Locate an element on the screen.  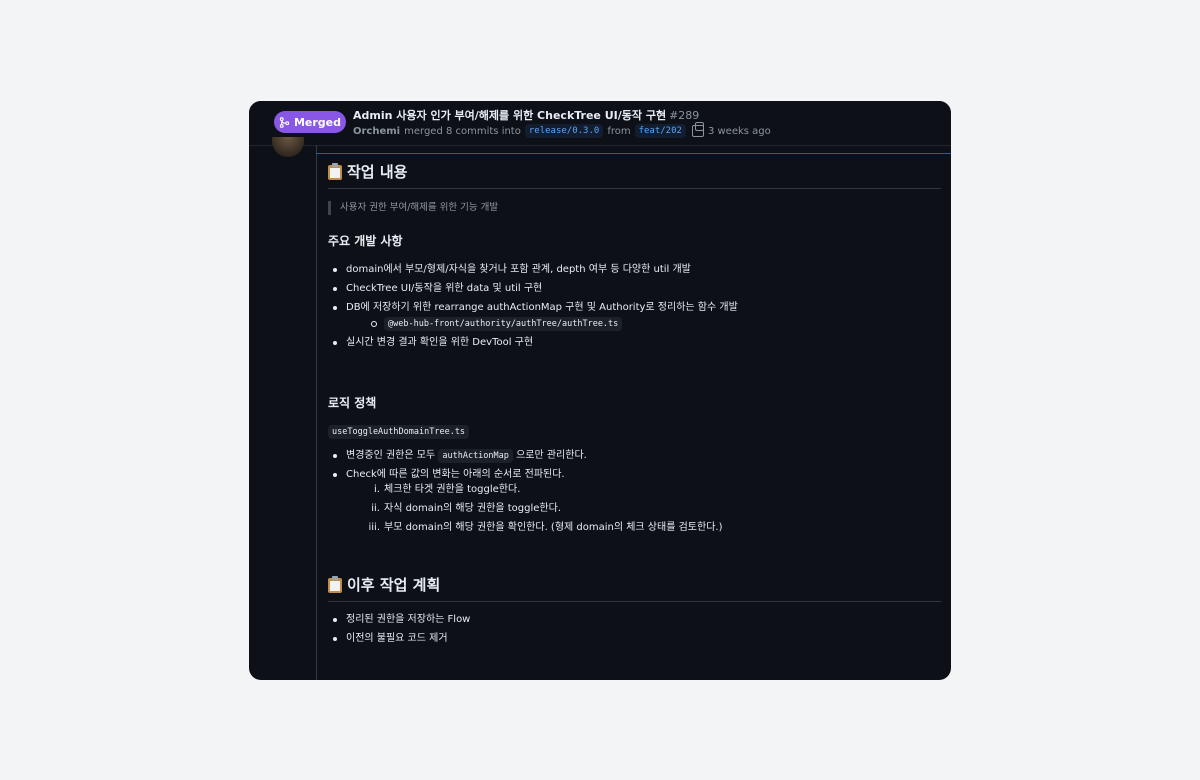
avatar is located at coordinates (288, 147).